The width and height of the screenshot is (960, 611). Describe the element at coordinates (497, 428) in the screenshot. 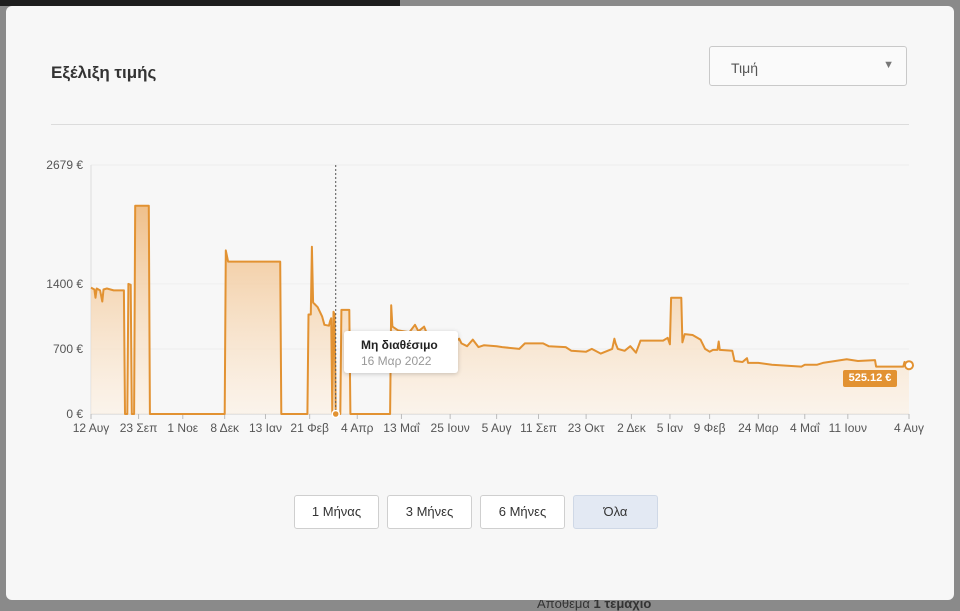

I see `x-tick-label: 5 Αυγ` at that location.